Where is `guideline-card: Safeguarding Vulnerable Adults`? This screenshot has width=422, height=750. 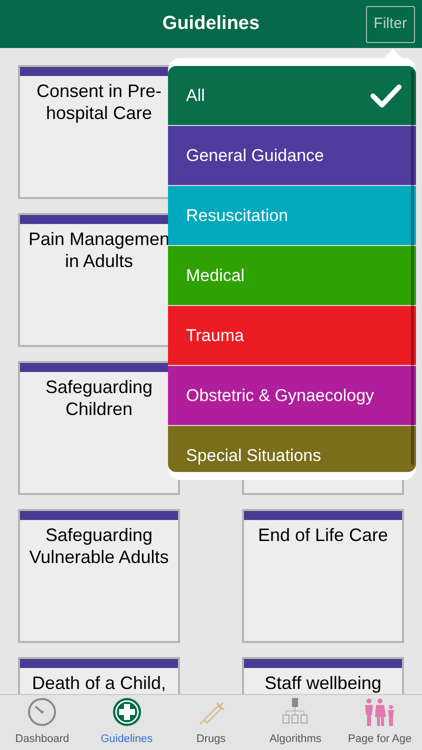
guideline-card: Safeguarding Vulnerable Adults is located at coordinates (99, 576).